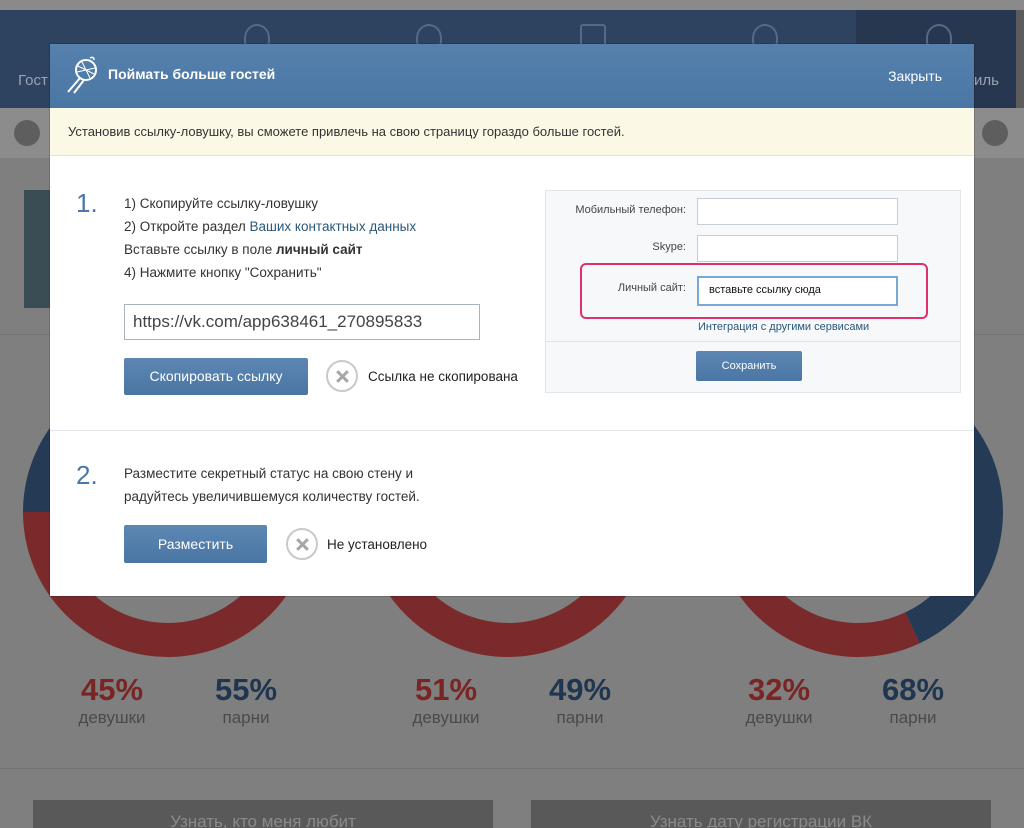  What do you see at coordinates (33, 80) in the screenshot?
I see `tab-guests: Гост` at bounding box center [33, 80].